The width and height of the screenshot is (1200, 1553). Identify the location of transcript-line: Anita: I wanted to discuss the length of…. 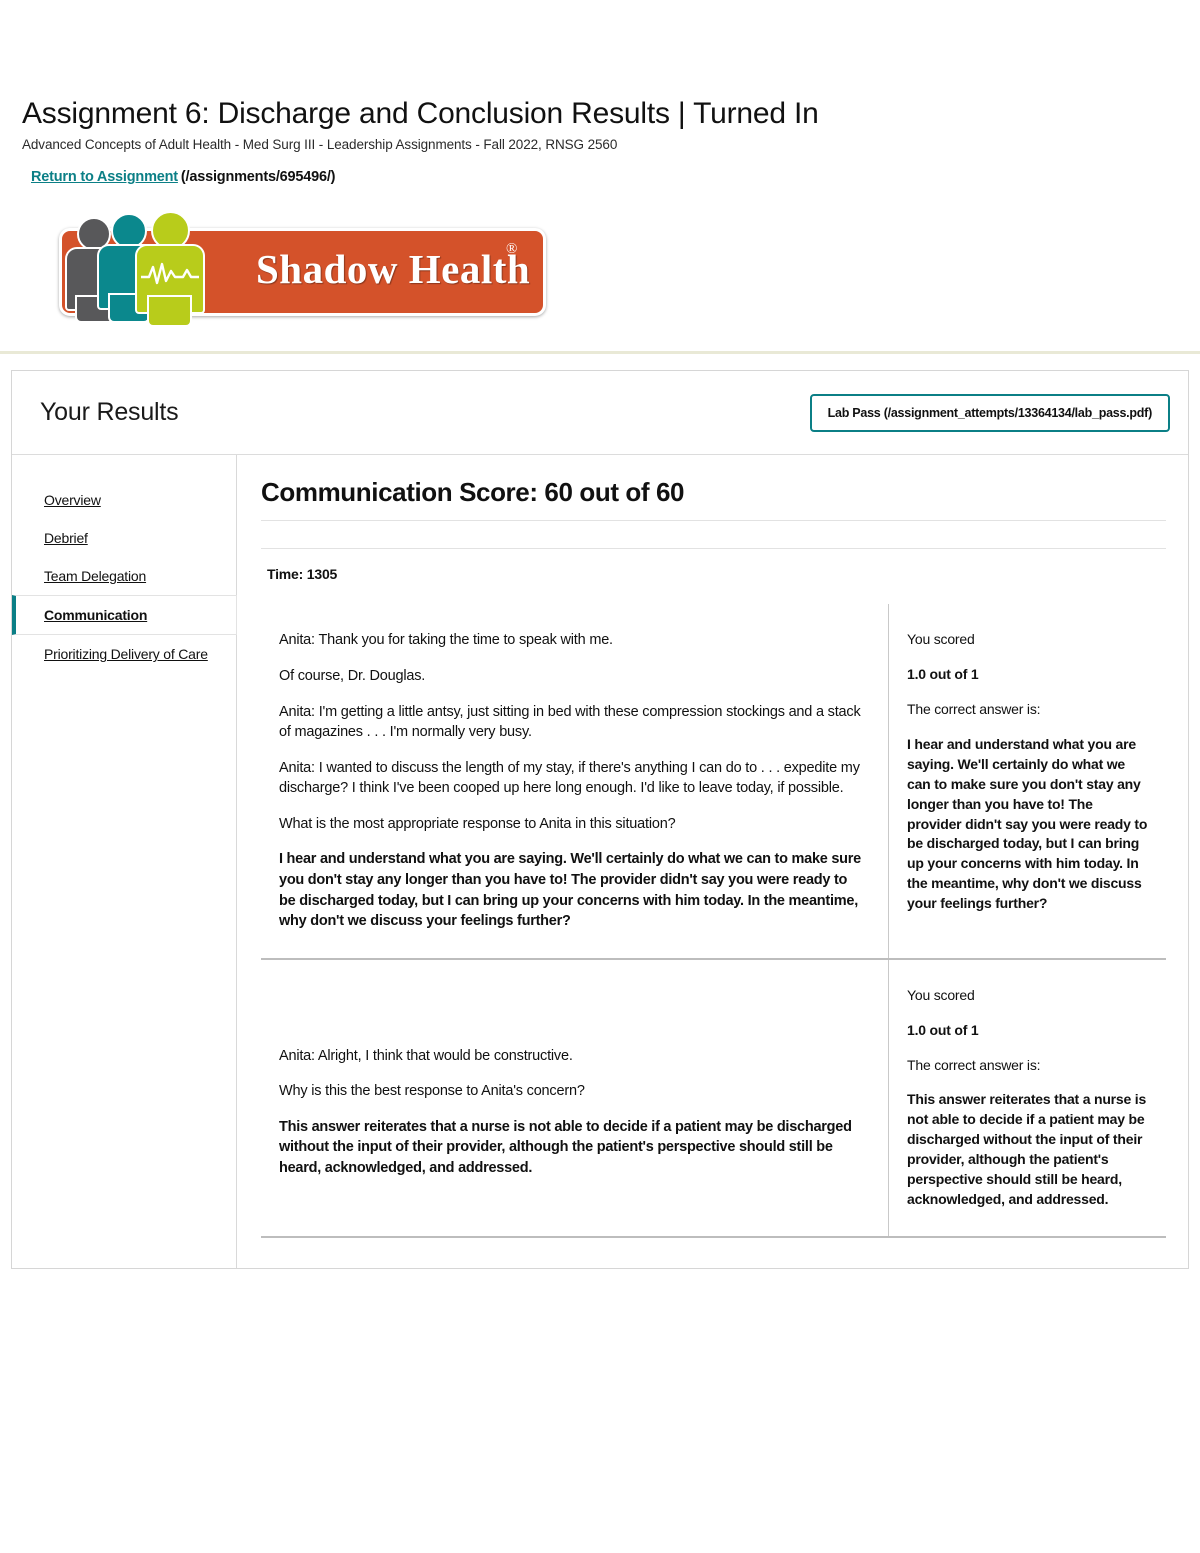
(569, 778).